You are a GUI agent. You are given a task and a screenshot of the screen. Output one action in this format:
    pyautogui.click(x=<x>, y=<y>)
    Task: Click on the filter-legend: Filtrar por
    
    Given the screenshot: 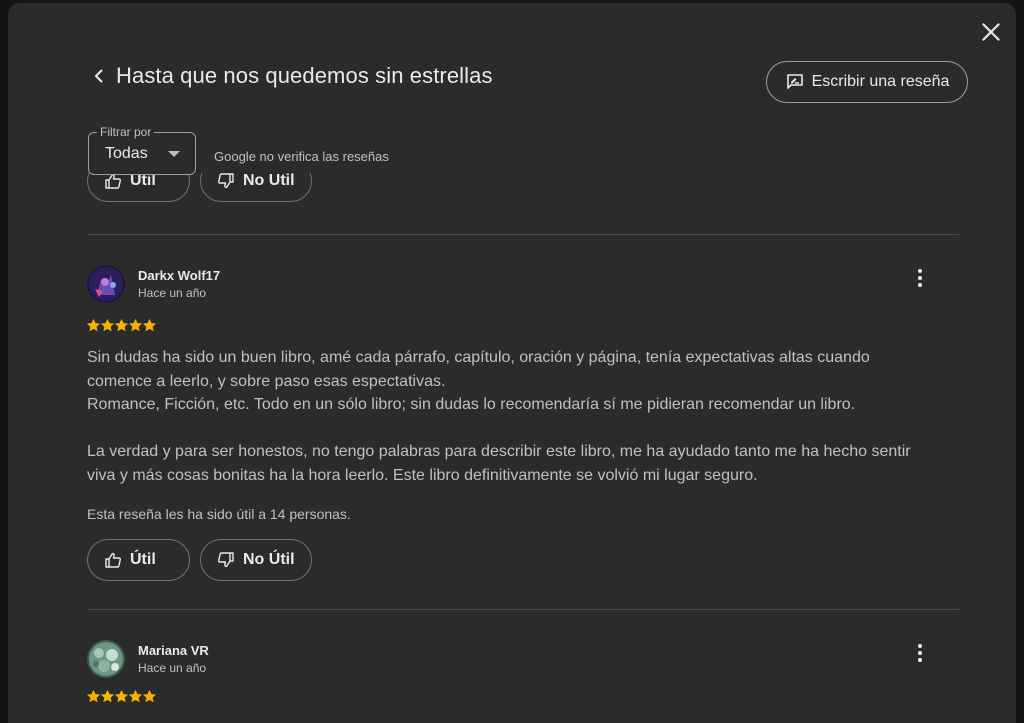 What is the action you would take?
    pyautogui.click(x=126, y=132)
    